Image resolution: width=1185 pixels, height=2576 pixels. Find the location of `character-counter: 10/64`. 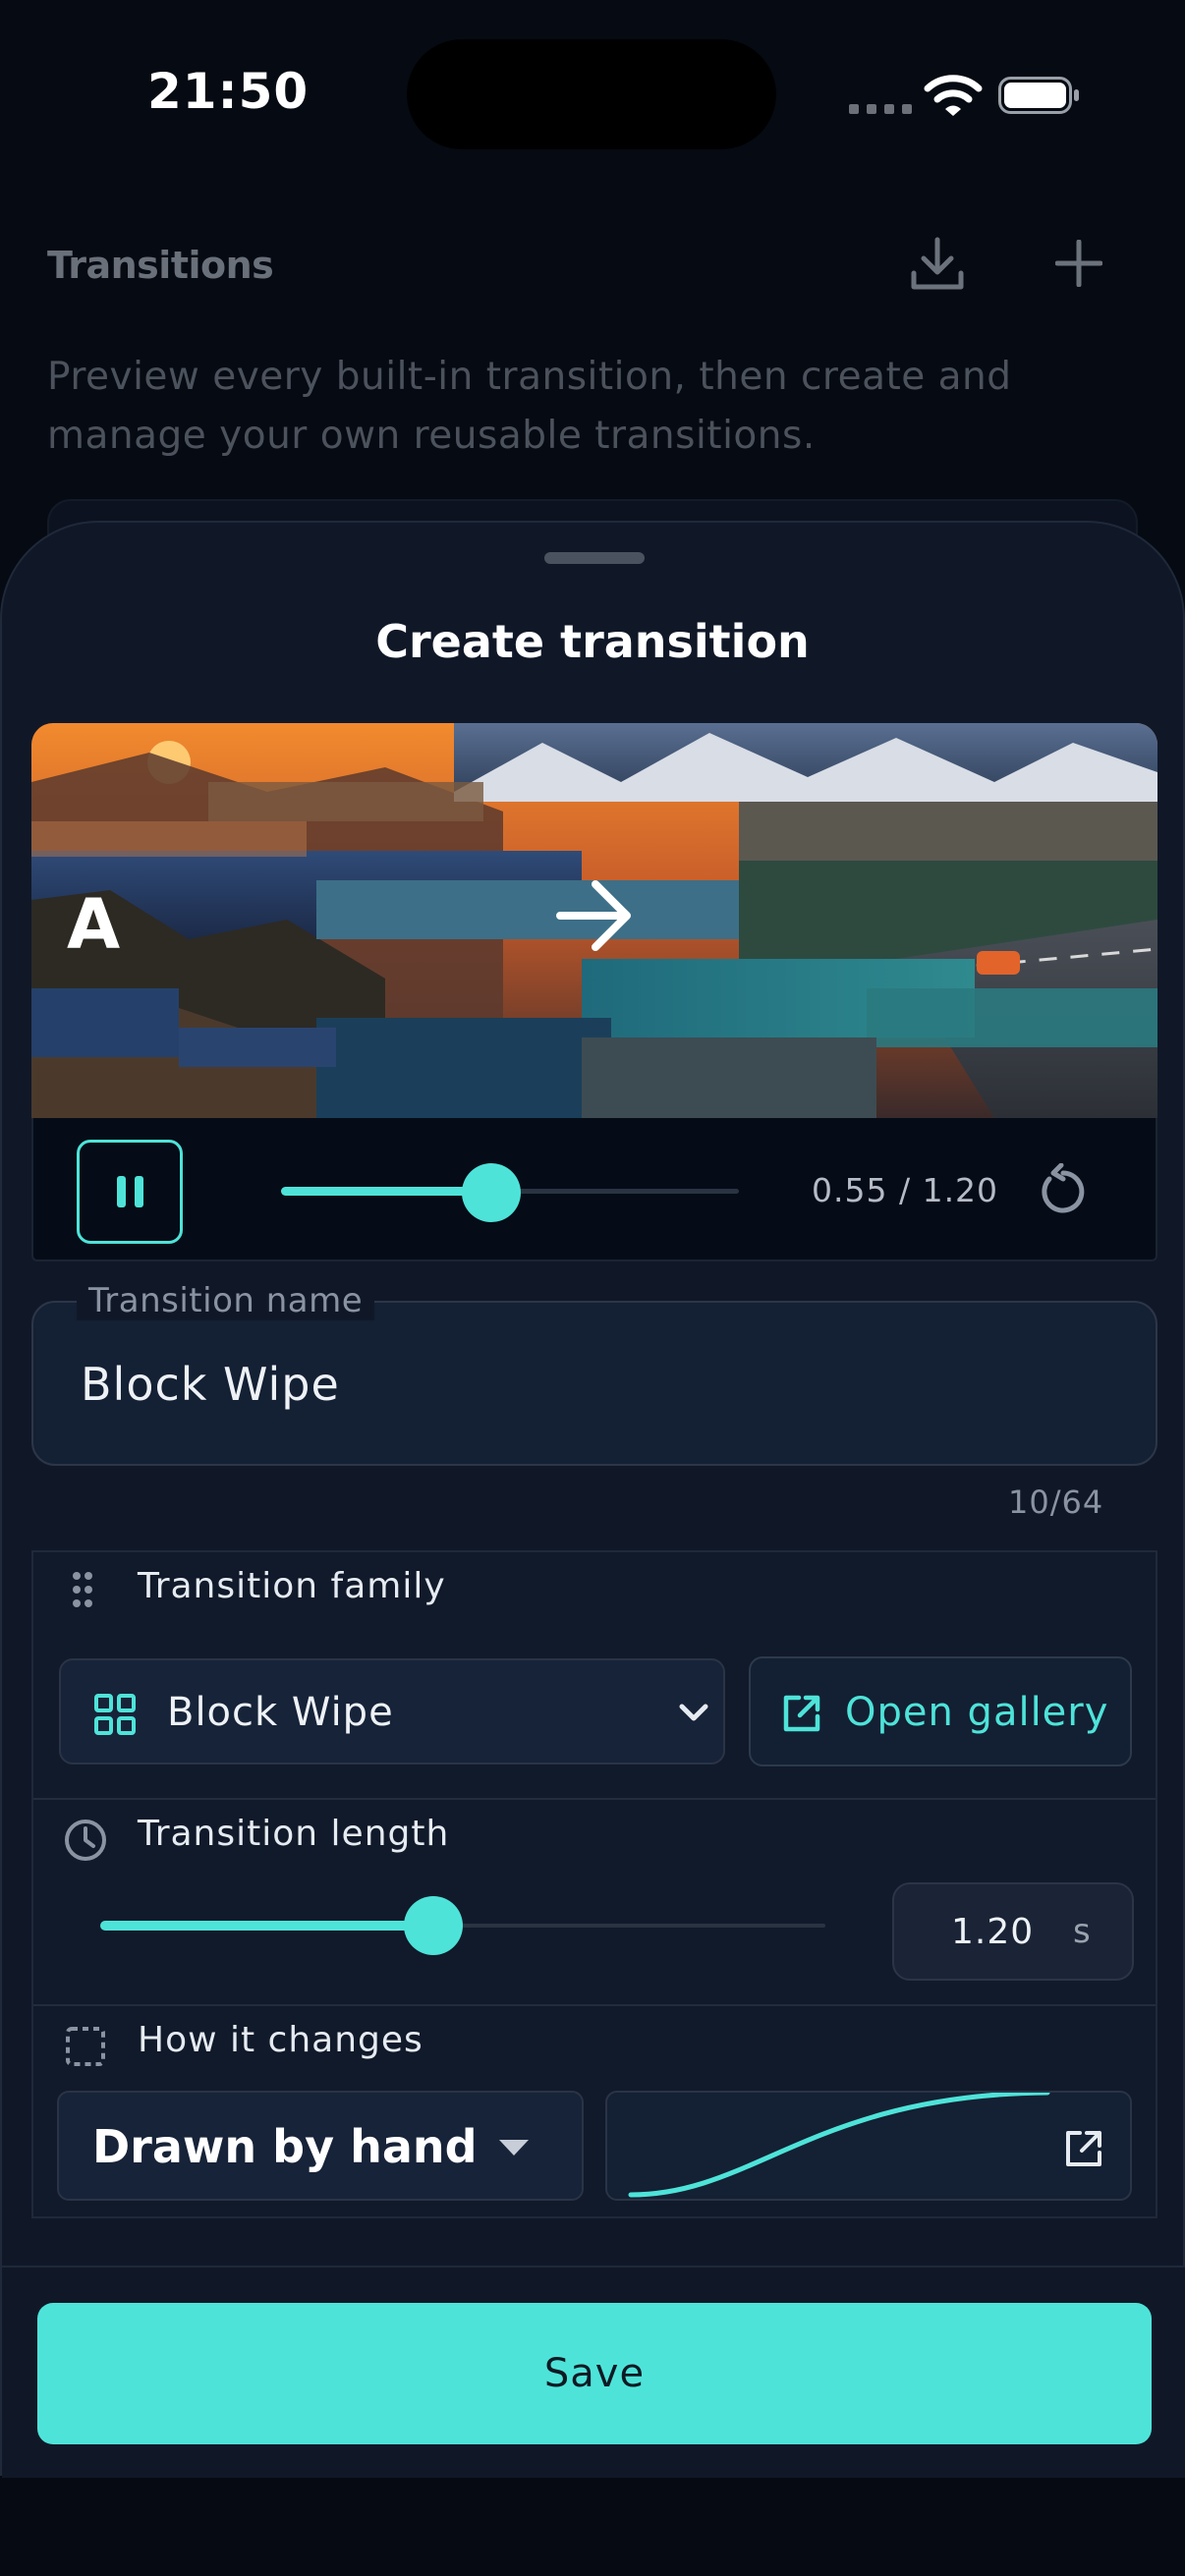

character-counter: 10/64 is located at coordinates (1056, 1502).